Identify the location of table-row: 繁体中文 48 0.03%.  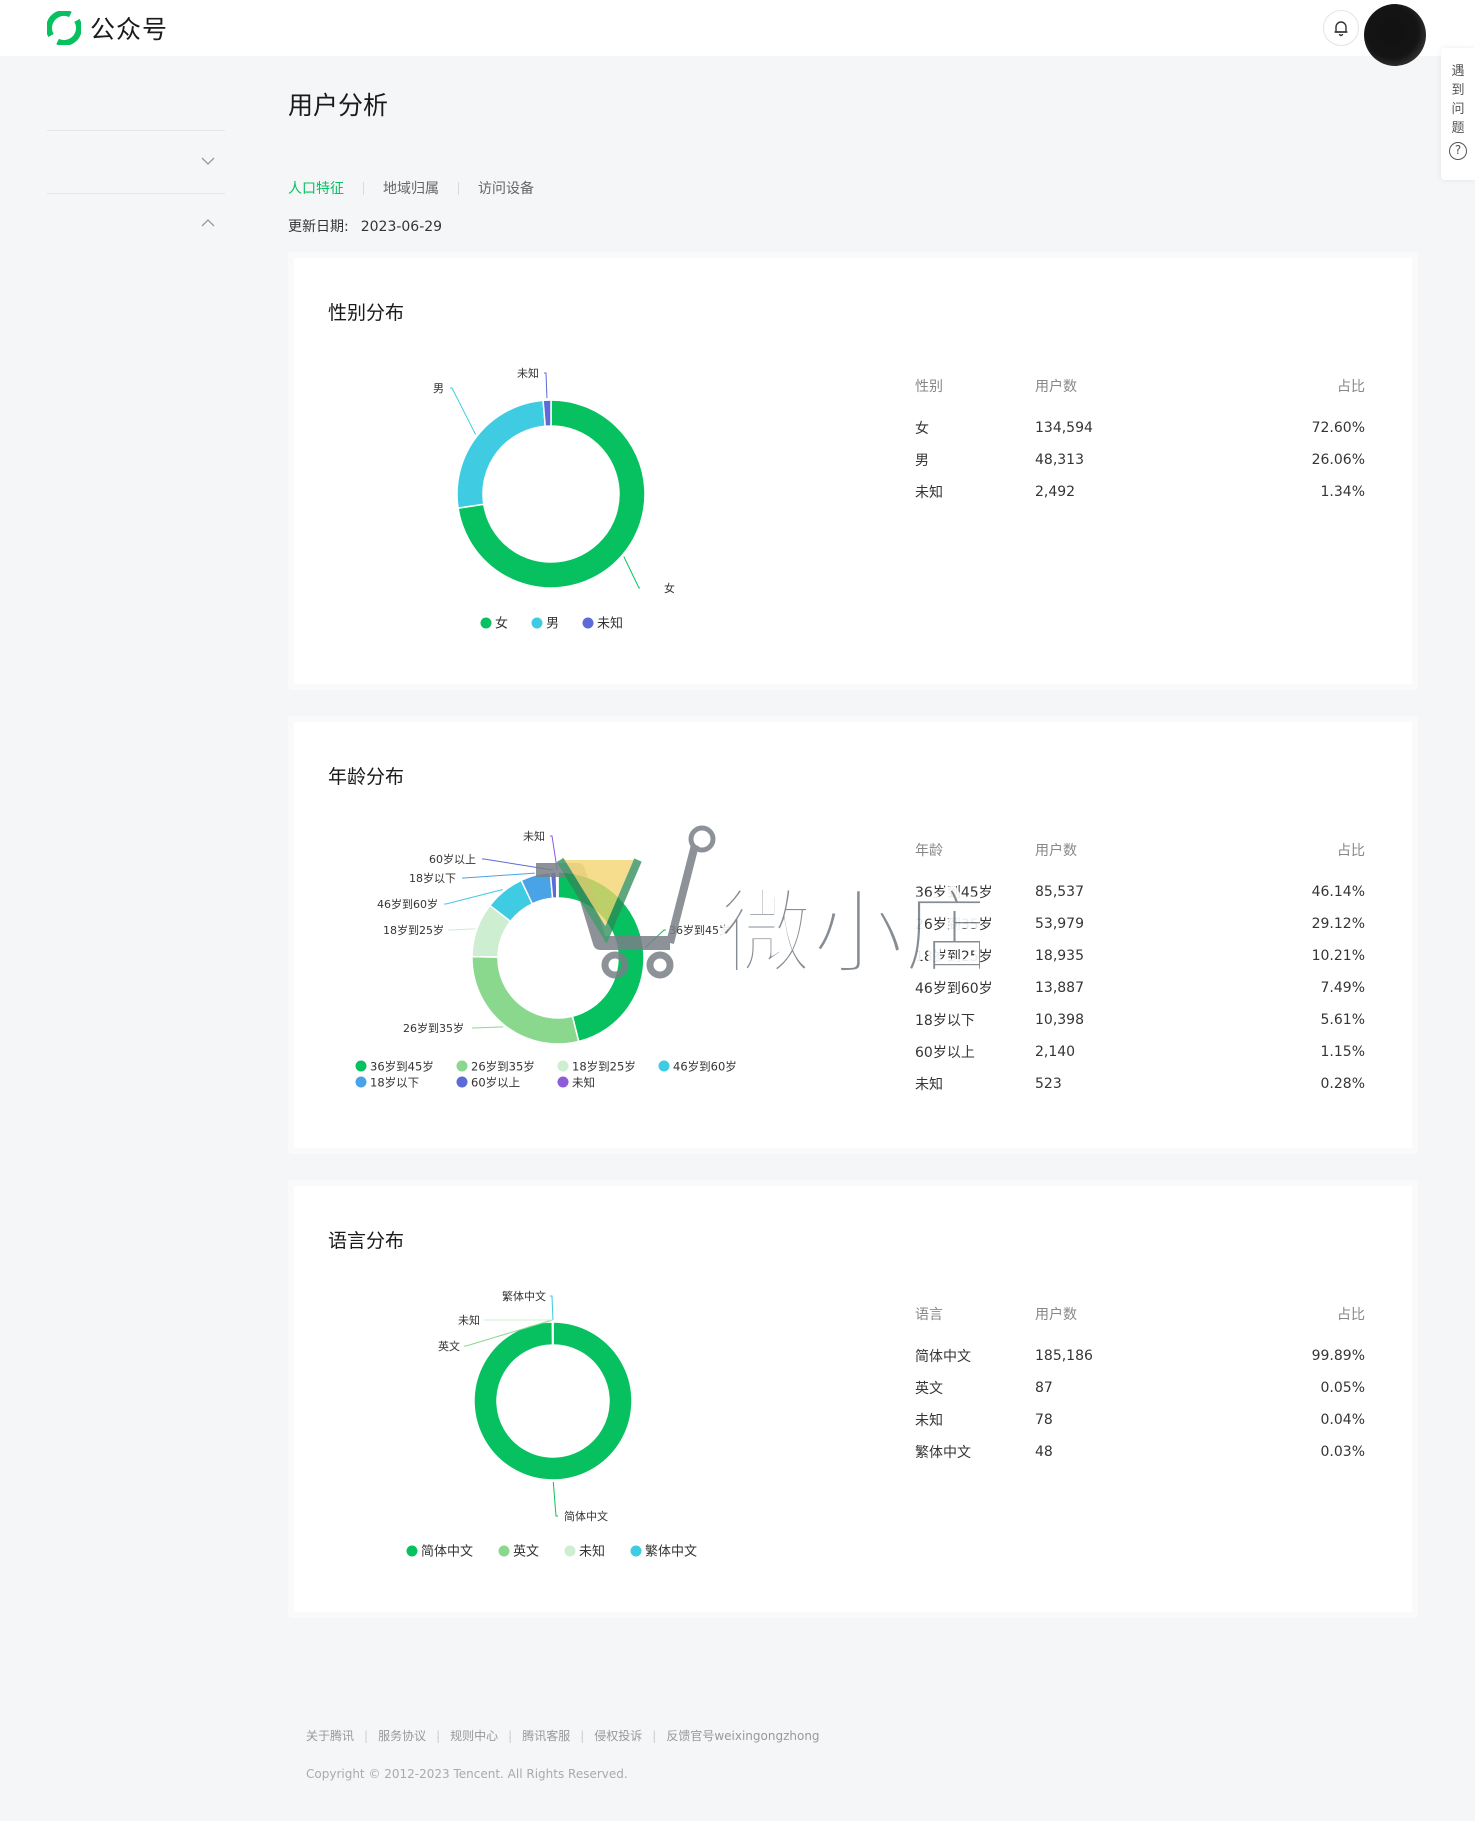
(1140, 1452).